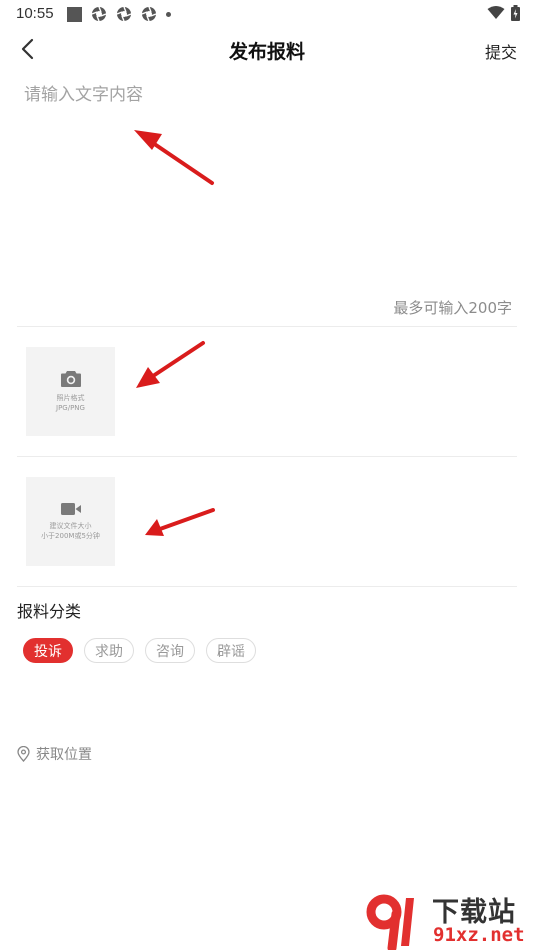  Describe the element at coordinates (515, 13) in the screenshot. I see `battery-icon` at that location.